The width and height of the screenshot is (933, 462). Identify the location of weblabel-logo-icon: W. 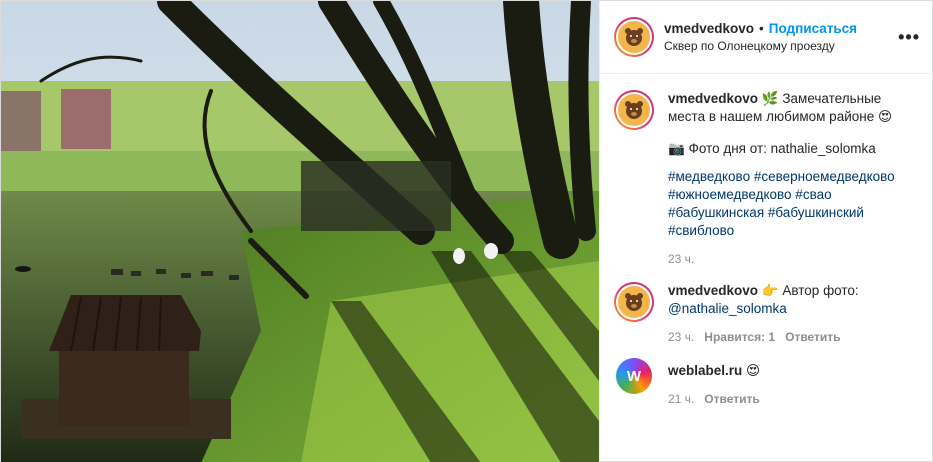
(634, 376).